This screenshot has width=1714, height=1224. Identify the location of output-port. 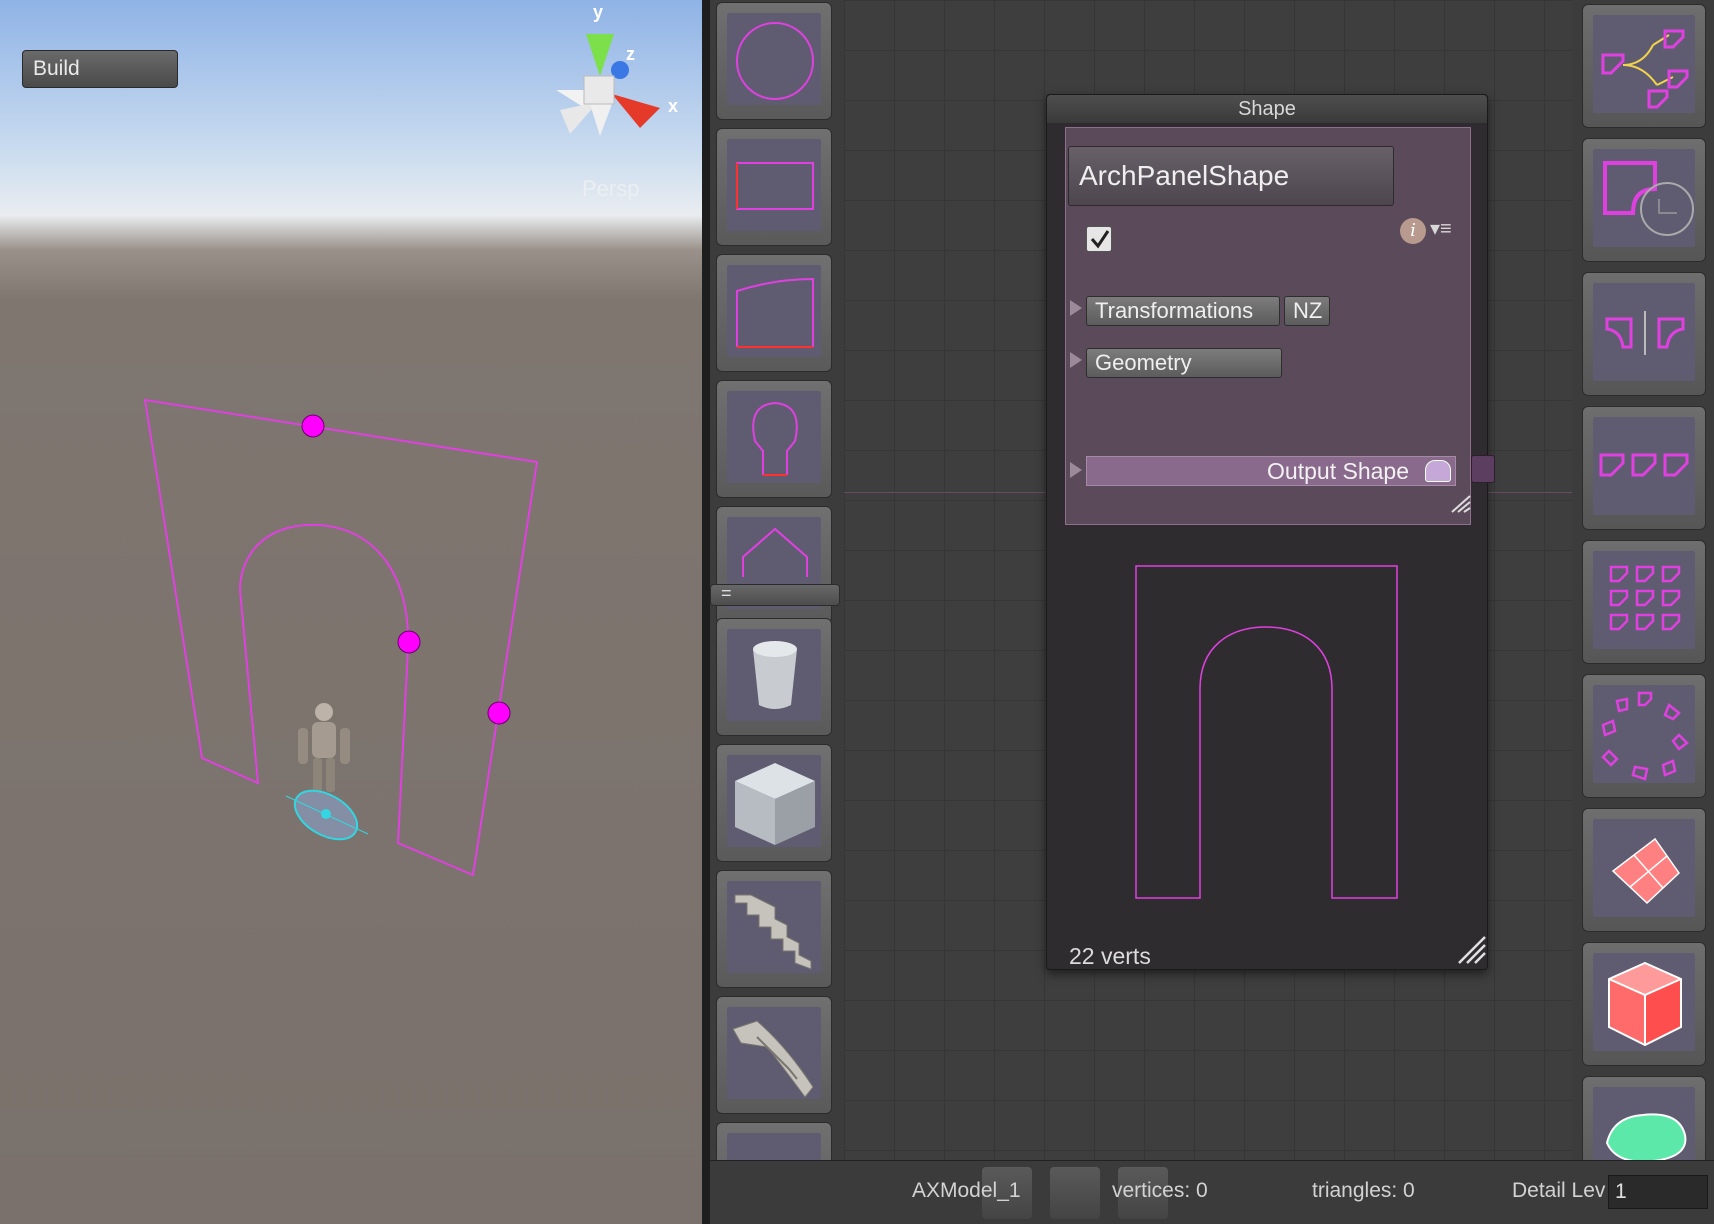
(1483, 469).